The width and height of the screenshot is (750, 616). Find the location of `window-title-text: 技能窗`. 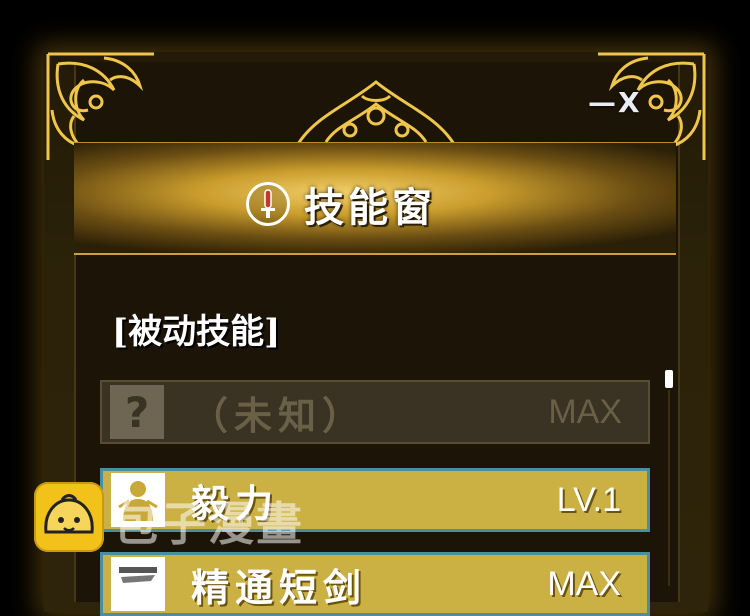

window-title-text: 技能窗 is located at coordinates (370, 207).